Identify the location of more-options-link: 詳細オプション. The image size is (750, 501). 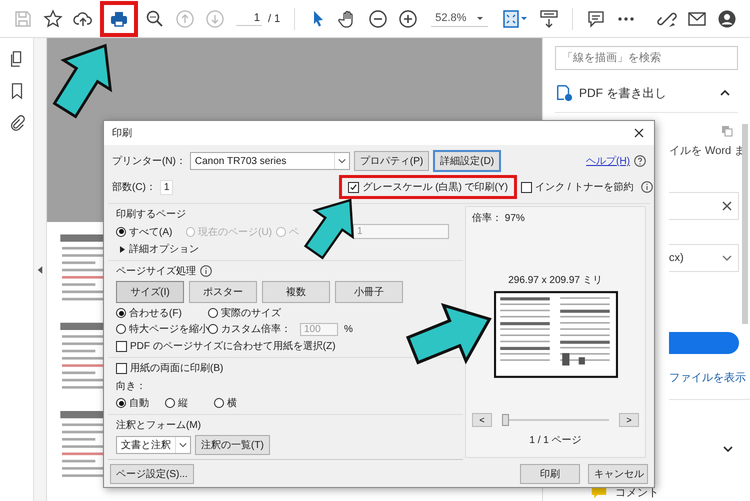
(164, 249).